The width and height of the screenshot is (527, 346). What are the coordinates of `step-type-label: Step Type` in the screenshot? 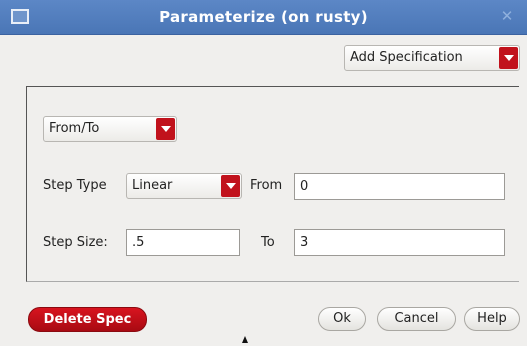 It's located at (75, 185).